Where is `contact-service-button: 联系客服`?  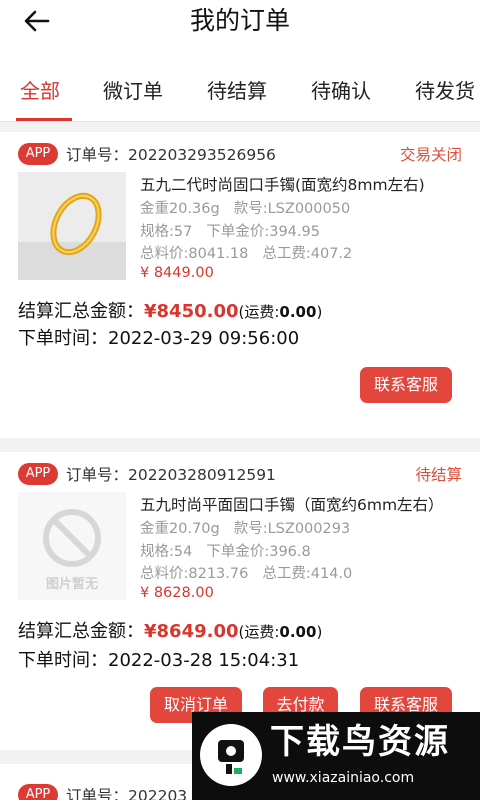
contact-service-button: 联系客服 is located at coordinates (406, 385).